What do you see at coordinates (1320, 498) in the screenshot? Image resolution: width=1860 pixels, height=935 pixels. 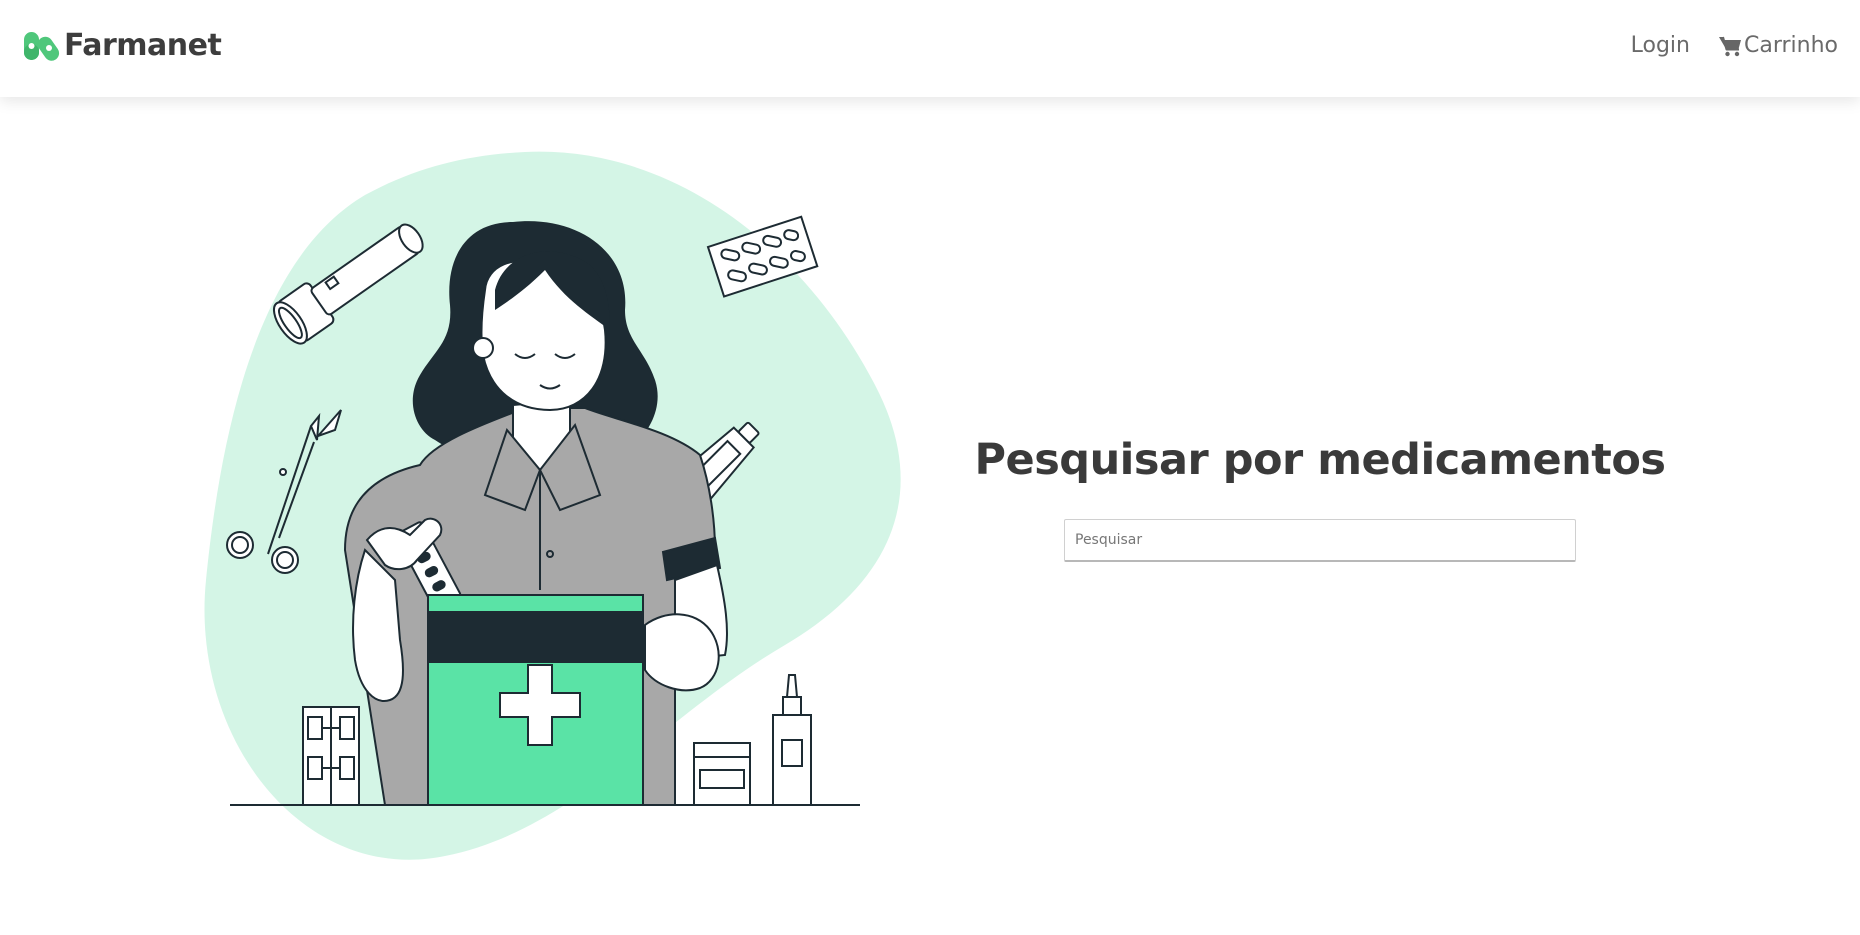 I see `search-section: Pesquisar por medicamentos` at bounding box center [1320, 498].